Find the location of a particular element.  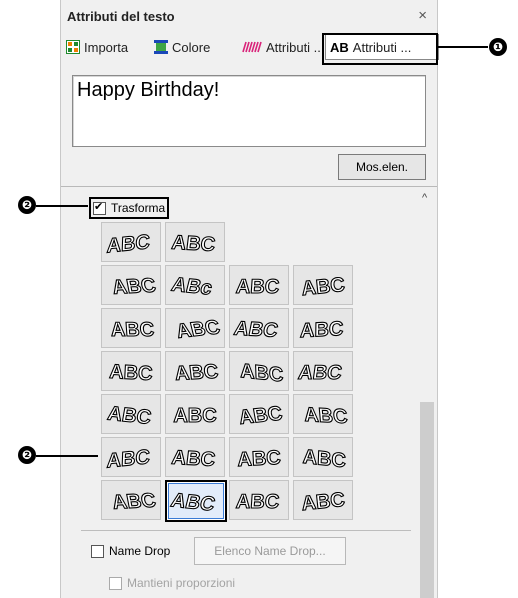

tab-label: Importa is located at coordinates (106, 47).